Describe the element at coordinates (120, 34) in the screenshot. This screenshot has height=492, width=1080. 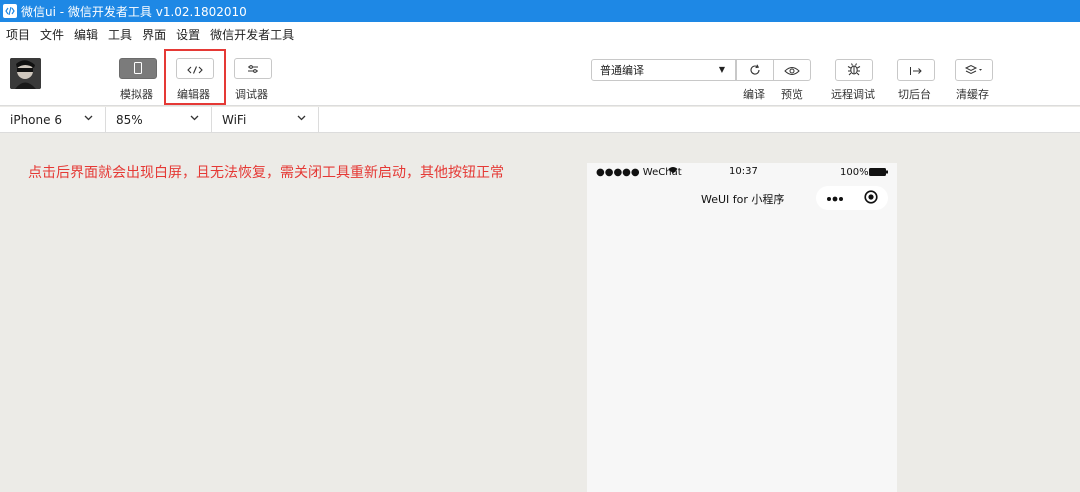
I see `menu-item-tools: 工具` at that location.